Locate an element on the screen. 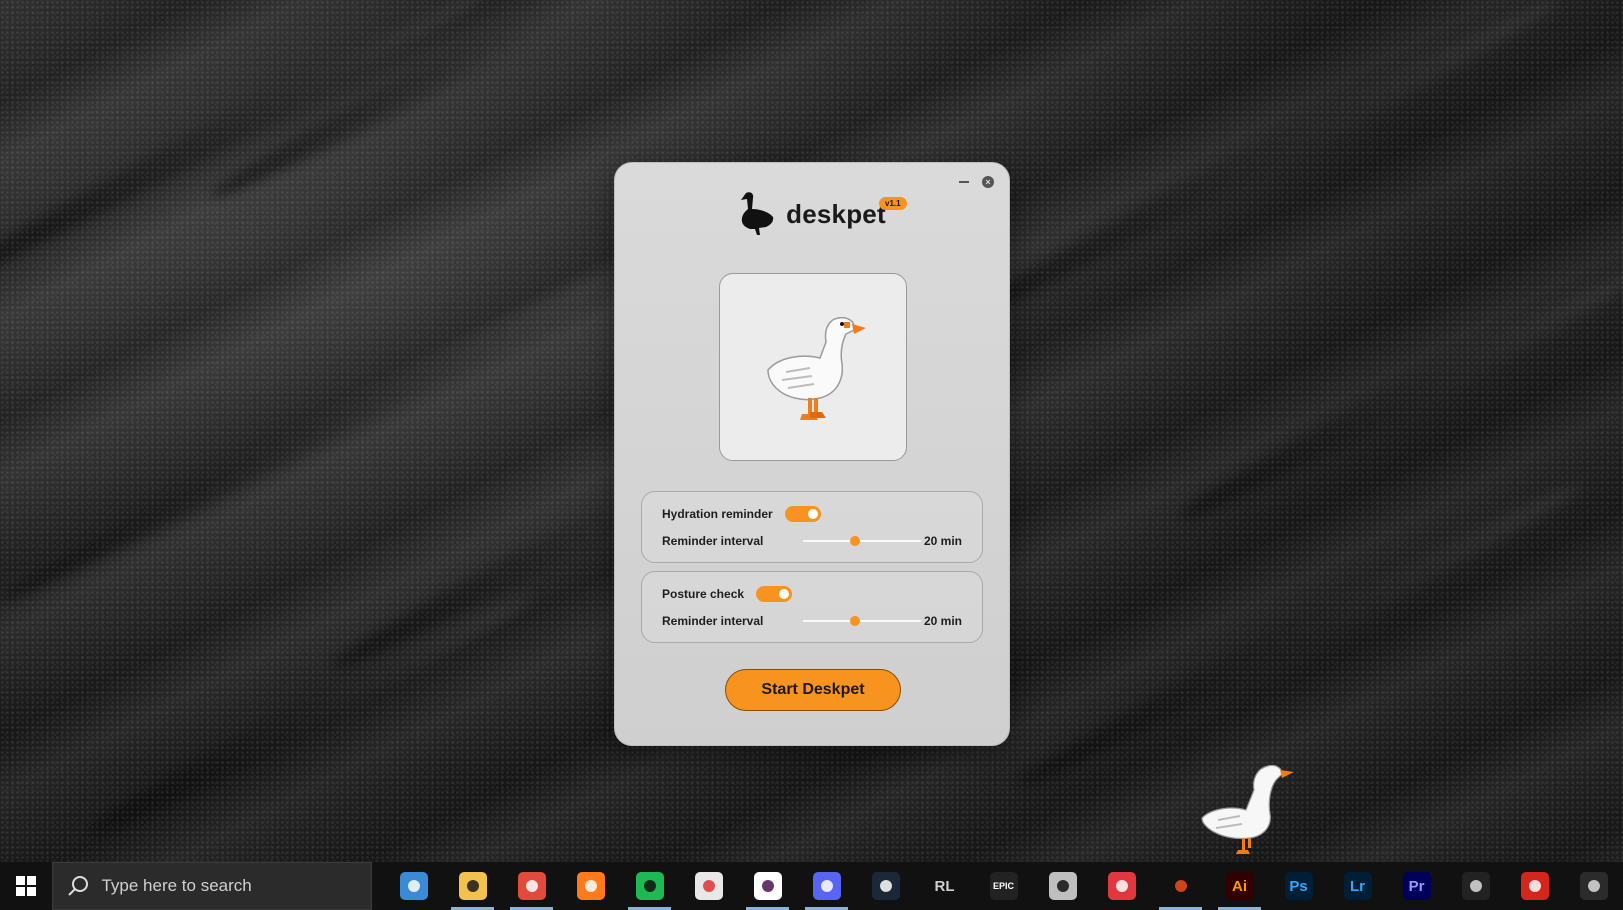  control-panel-icon is located at coordinates (413, 886).